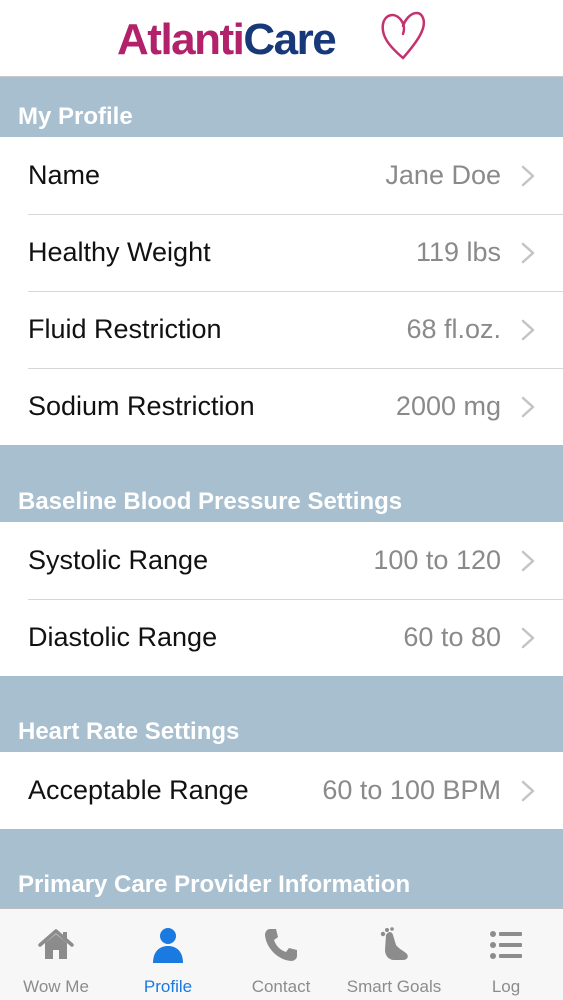 The image size is (563, 1000). What do you see at coordinates (403, 35) in the screenshot?
I see `heart-icon` at bounding box center [403, 35].